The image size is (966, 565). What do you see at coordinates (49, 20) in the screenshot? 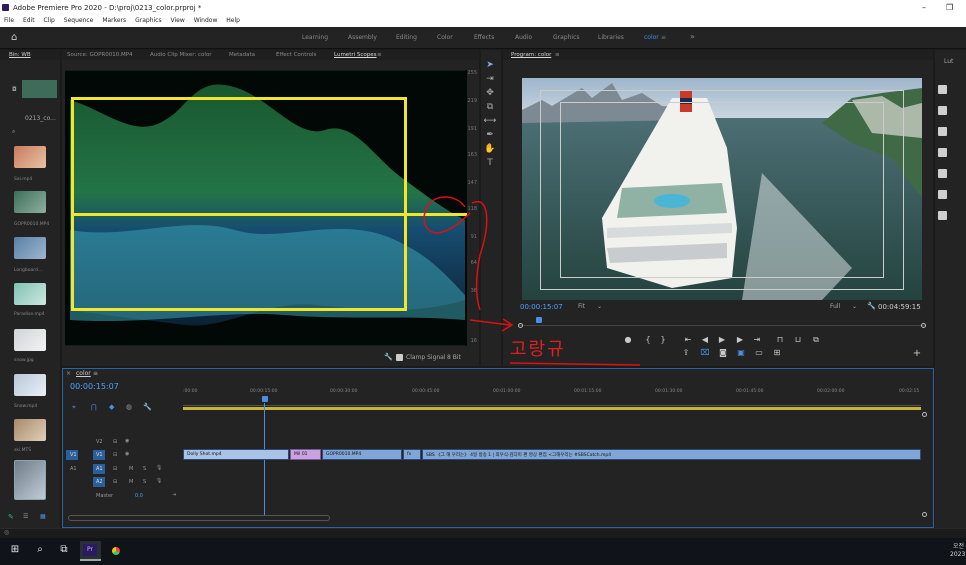
I see `menu-clip: Clip` at bounding box center [49, 20].